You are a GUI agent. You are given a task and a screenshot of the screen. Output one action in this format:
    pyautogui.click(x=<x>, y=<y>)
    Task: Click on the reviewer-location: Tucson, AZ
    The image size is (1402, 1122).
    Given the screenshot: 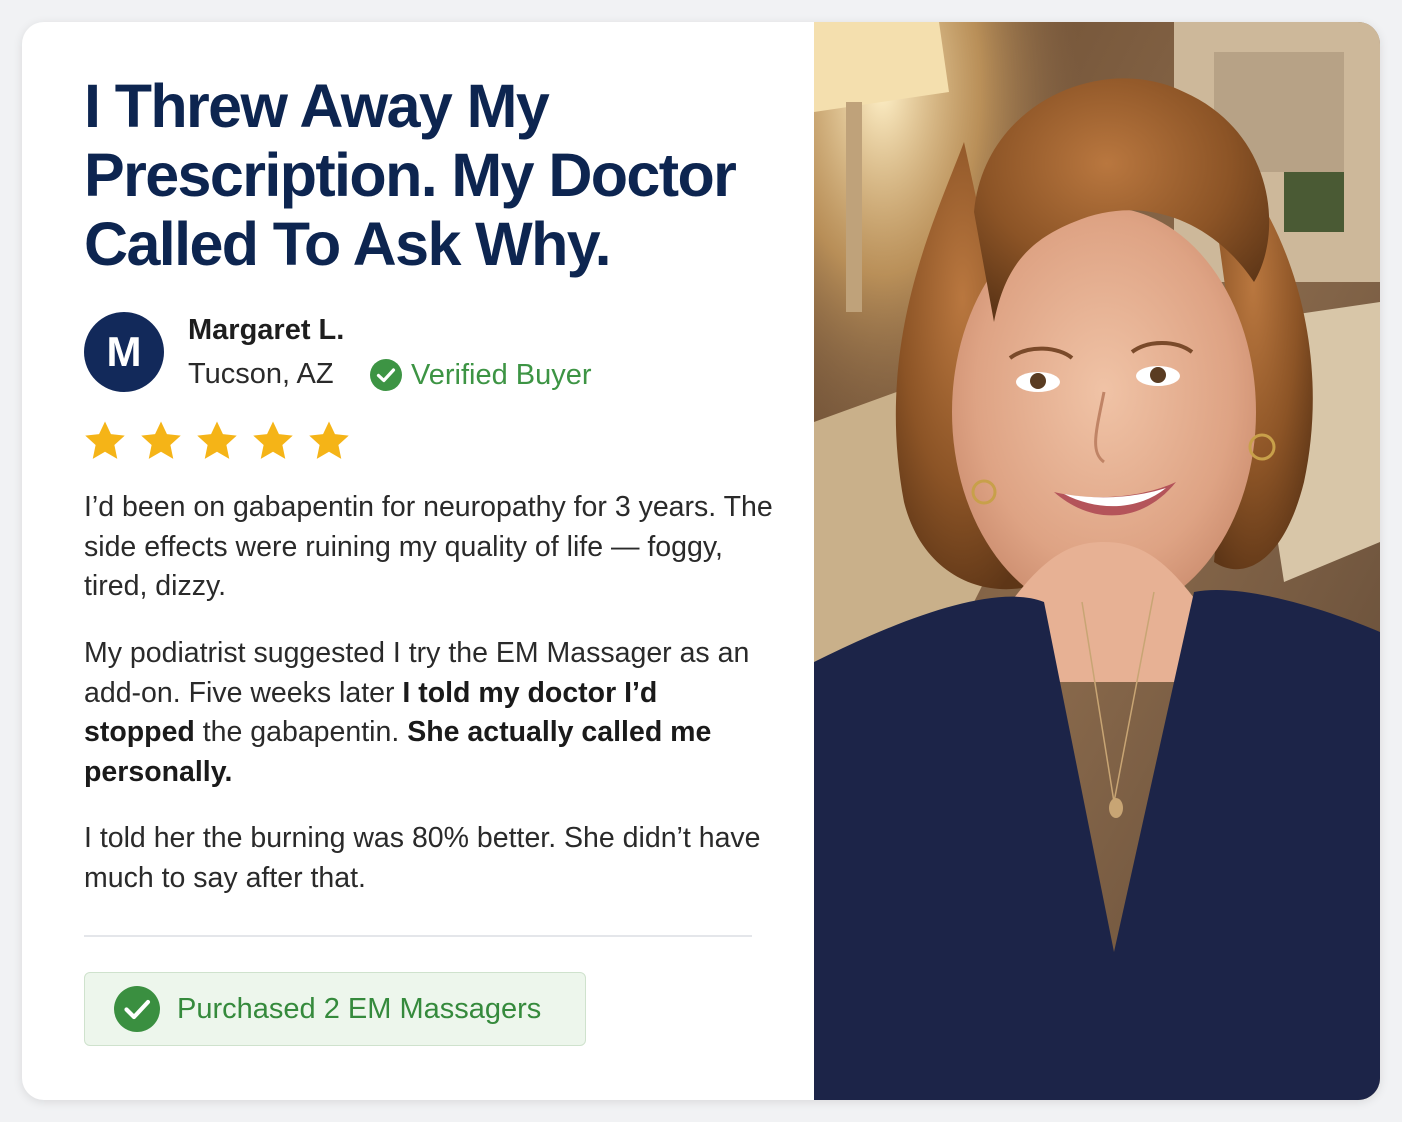 What is the action you would take?
    pyautogui.click(x=261, y=374)
    